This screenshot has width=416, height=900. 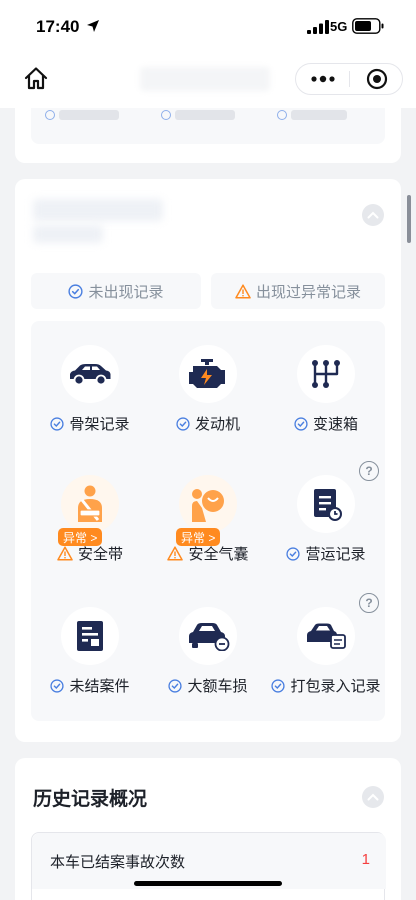 What do you see at coordinates (208, 636) in the screenshot?
I see `major-damage-icon` at bounding box center [208, 636].